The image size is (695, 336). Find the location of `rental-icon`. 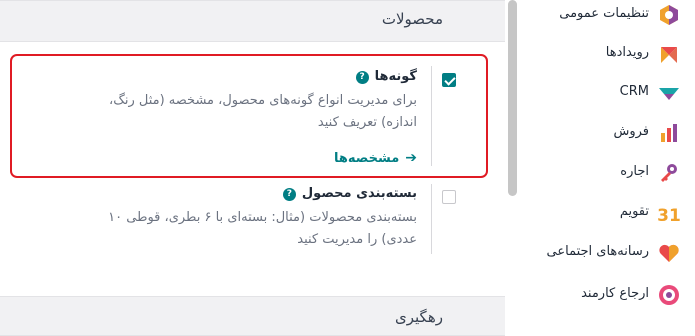

rental-icon is located at coordinates (669, 173).